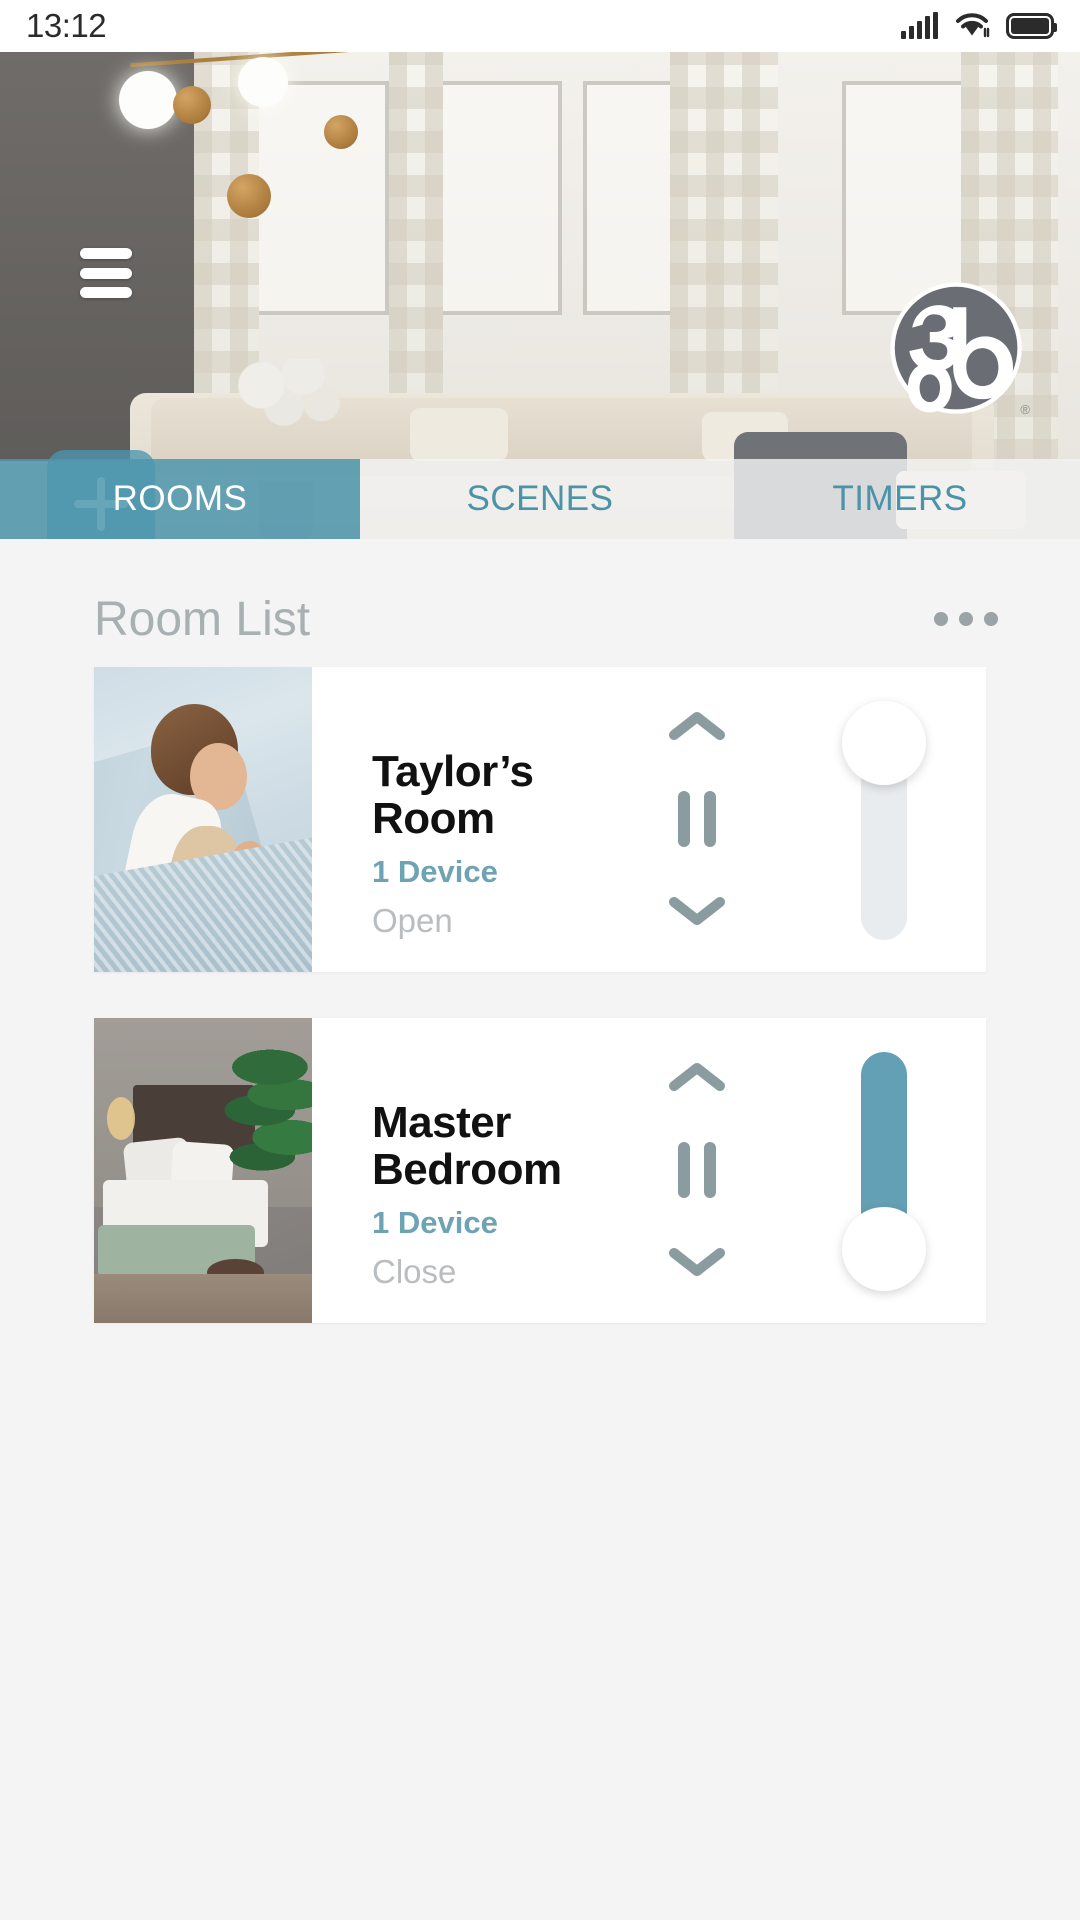  I want to click on tab-timers: TIMERS, so click(900, 499).